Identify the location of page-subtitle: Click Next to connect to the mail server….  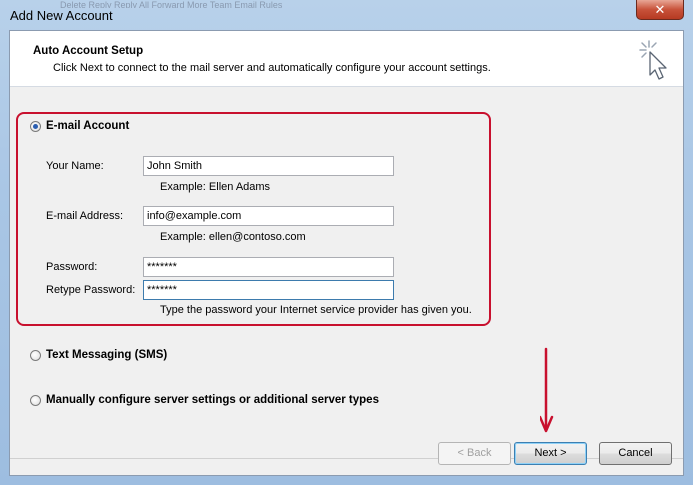
(272, 68).